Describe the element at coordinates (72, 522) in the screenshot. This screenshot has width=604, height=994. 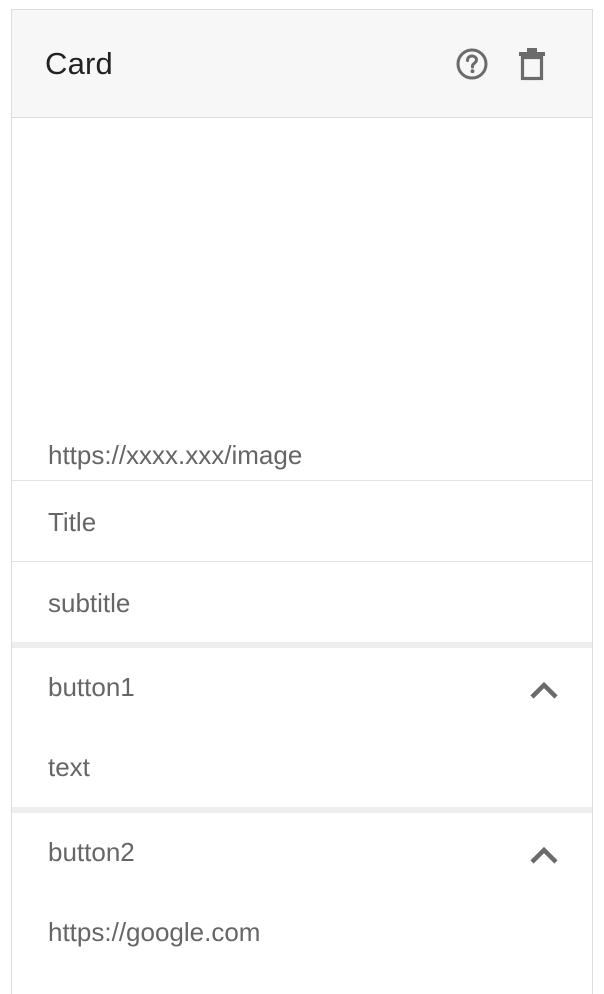
I see `title-field: Title` at that location.